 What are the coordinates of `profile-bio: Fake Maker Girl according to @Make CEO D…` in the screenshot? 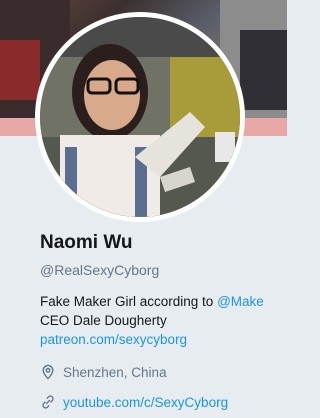 It's located at (160, 320).